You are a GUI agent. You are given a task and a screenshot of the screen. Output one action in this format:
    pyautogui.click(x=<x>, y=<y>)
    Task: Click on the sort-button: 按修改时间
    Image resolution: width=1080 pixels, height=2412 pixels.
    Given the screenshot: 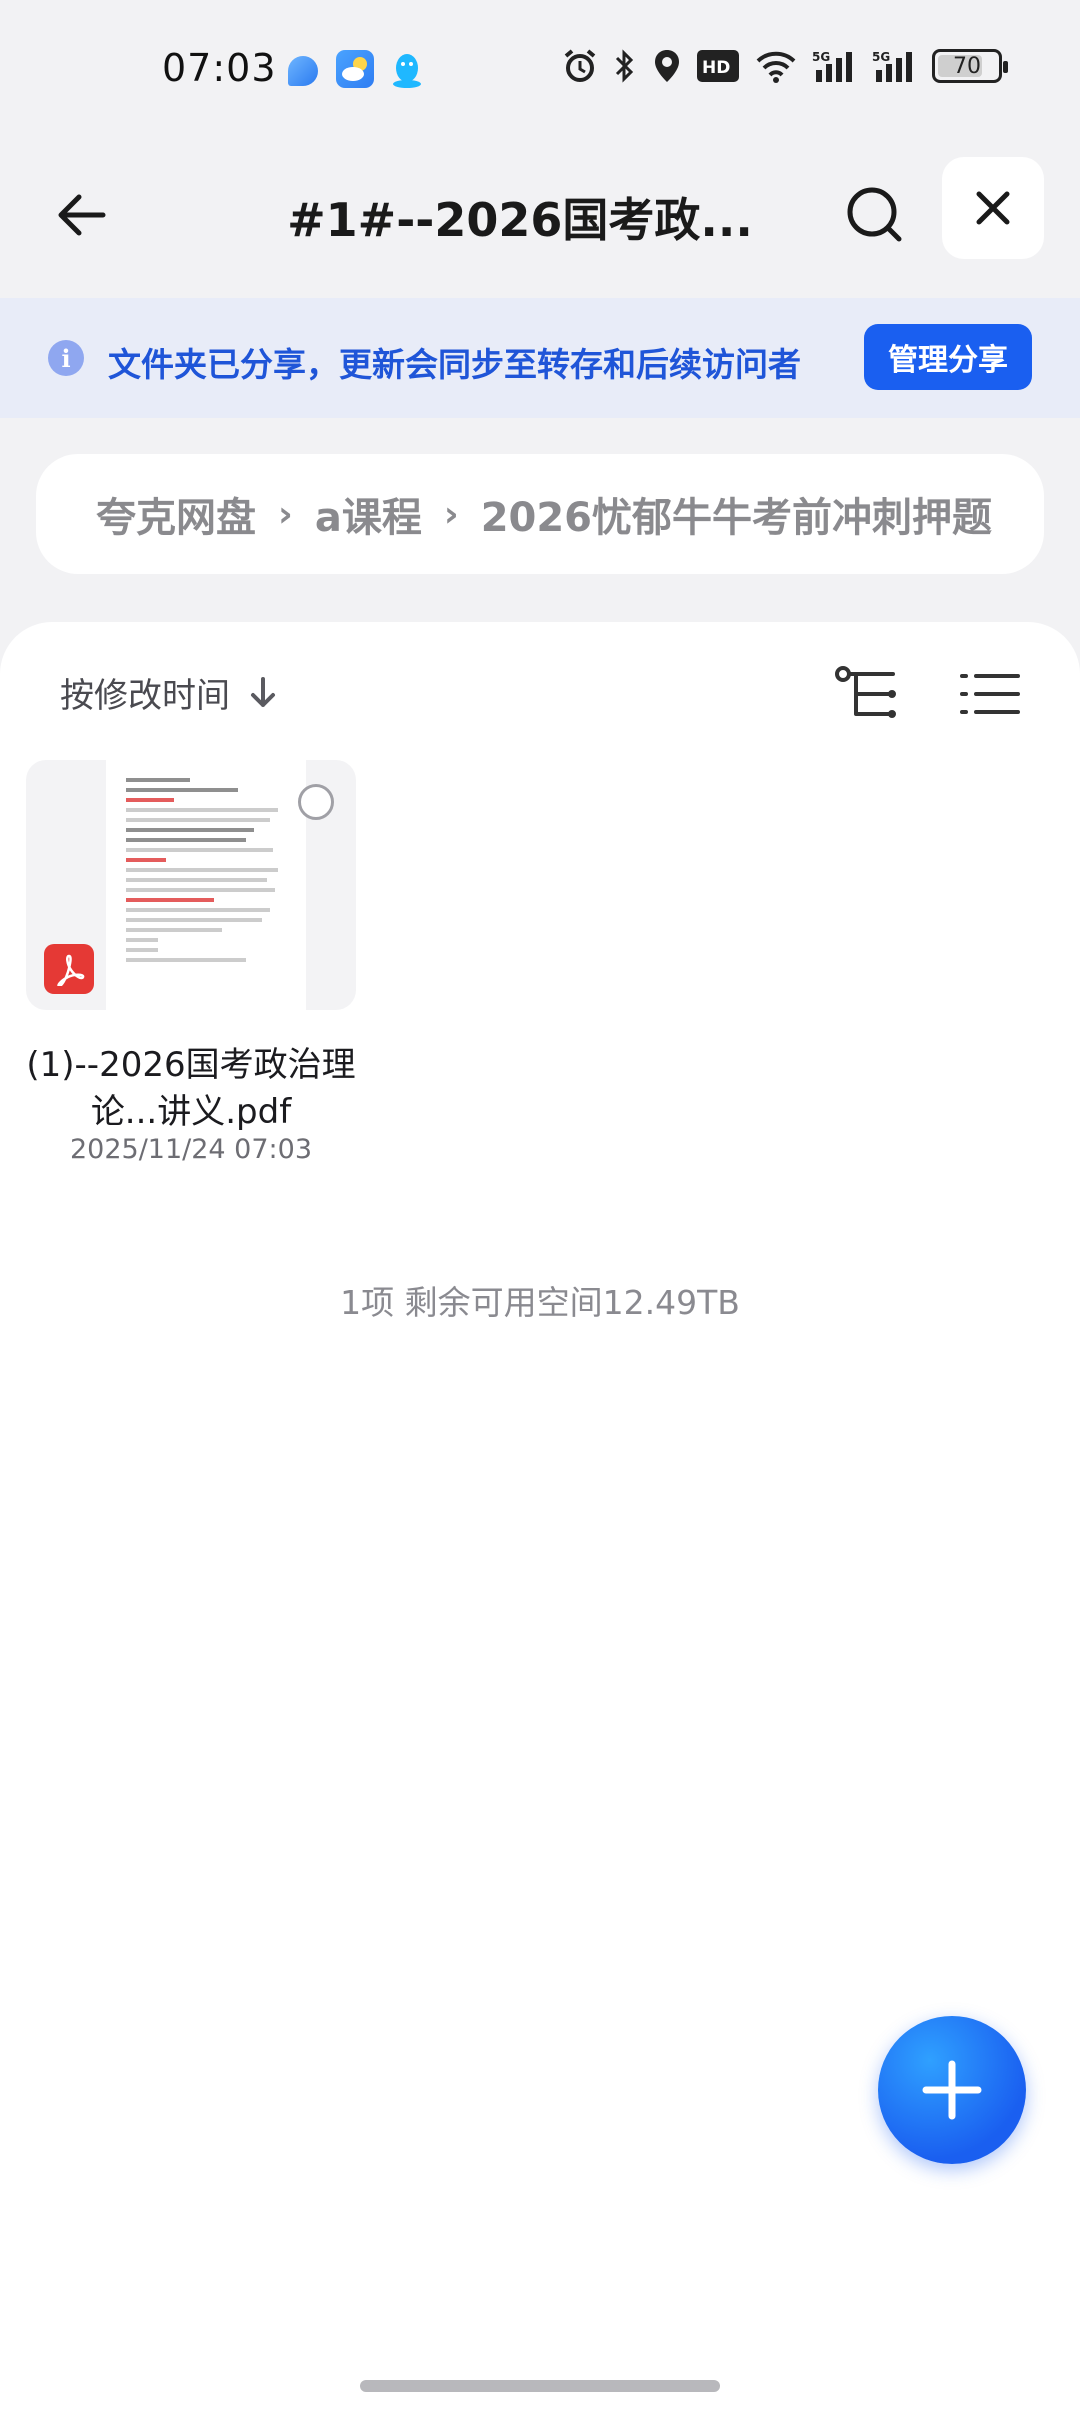 What is the action you would take?
    pyautogui.click(x=169, y=692)
    